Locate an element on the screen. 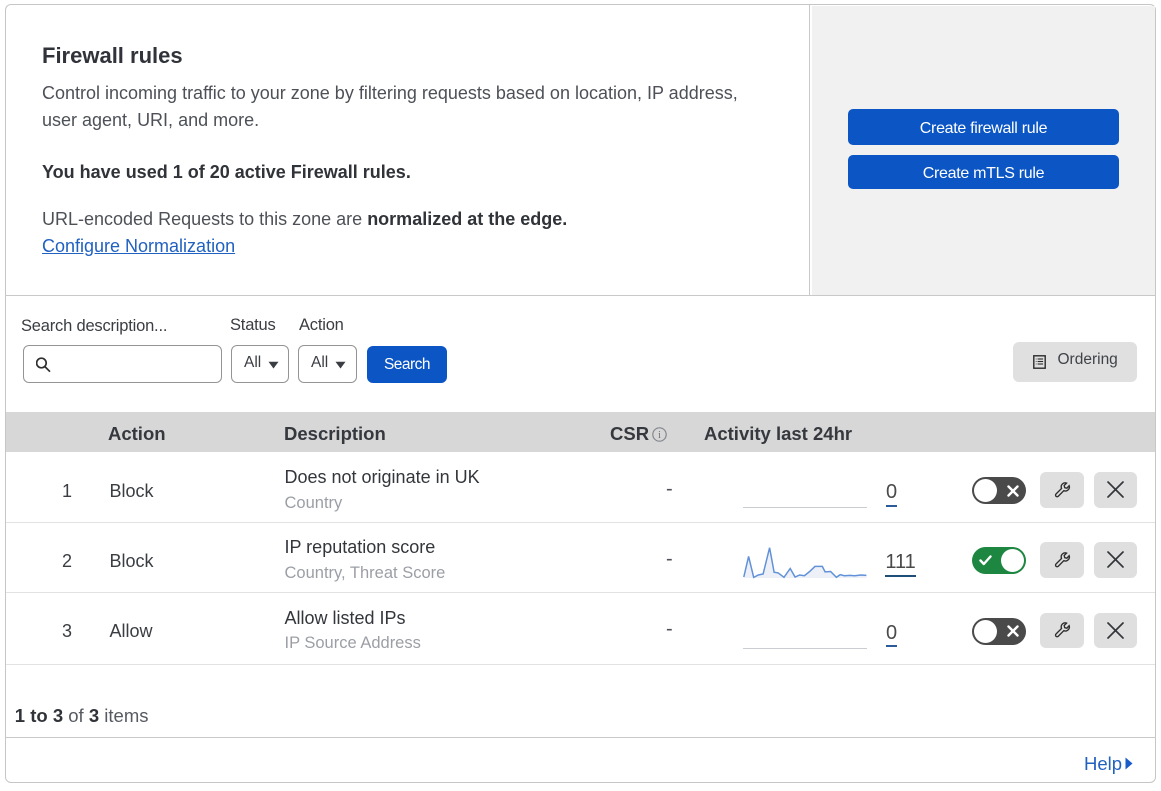 This screenshot has height=791, width=1161. svg-text: i is located at coordinates (659, 435).